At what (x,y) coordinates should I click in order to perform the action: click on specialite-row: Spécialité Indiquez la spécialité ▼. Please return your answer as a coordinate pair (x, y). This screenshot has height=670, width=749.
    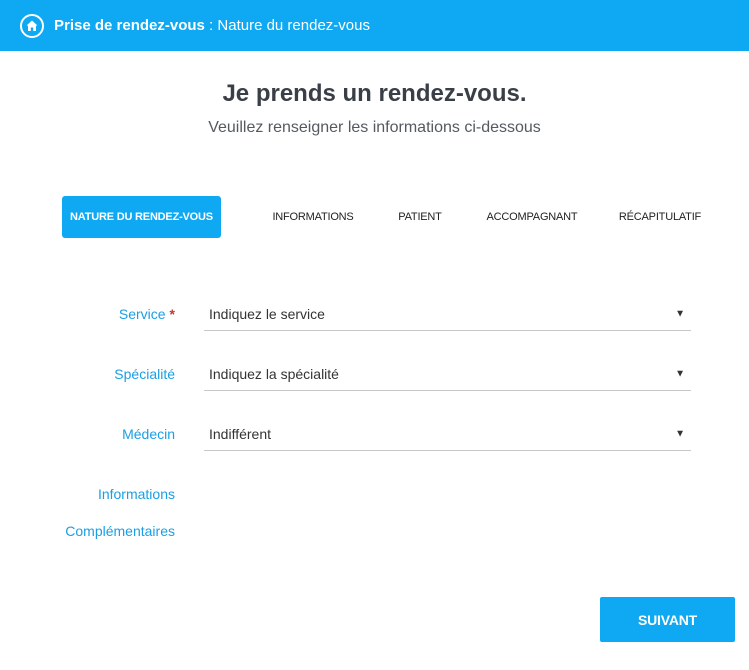
    Looking at the image, I should click on (374, 376).